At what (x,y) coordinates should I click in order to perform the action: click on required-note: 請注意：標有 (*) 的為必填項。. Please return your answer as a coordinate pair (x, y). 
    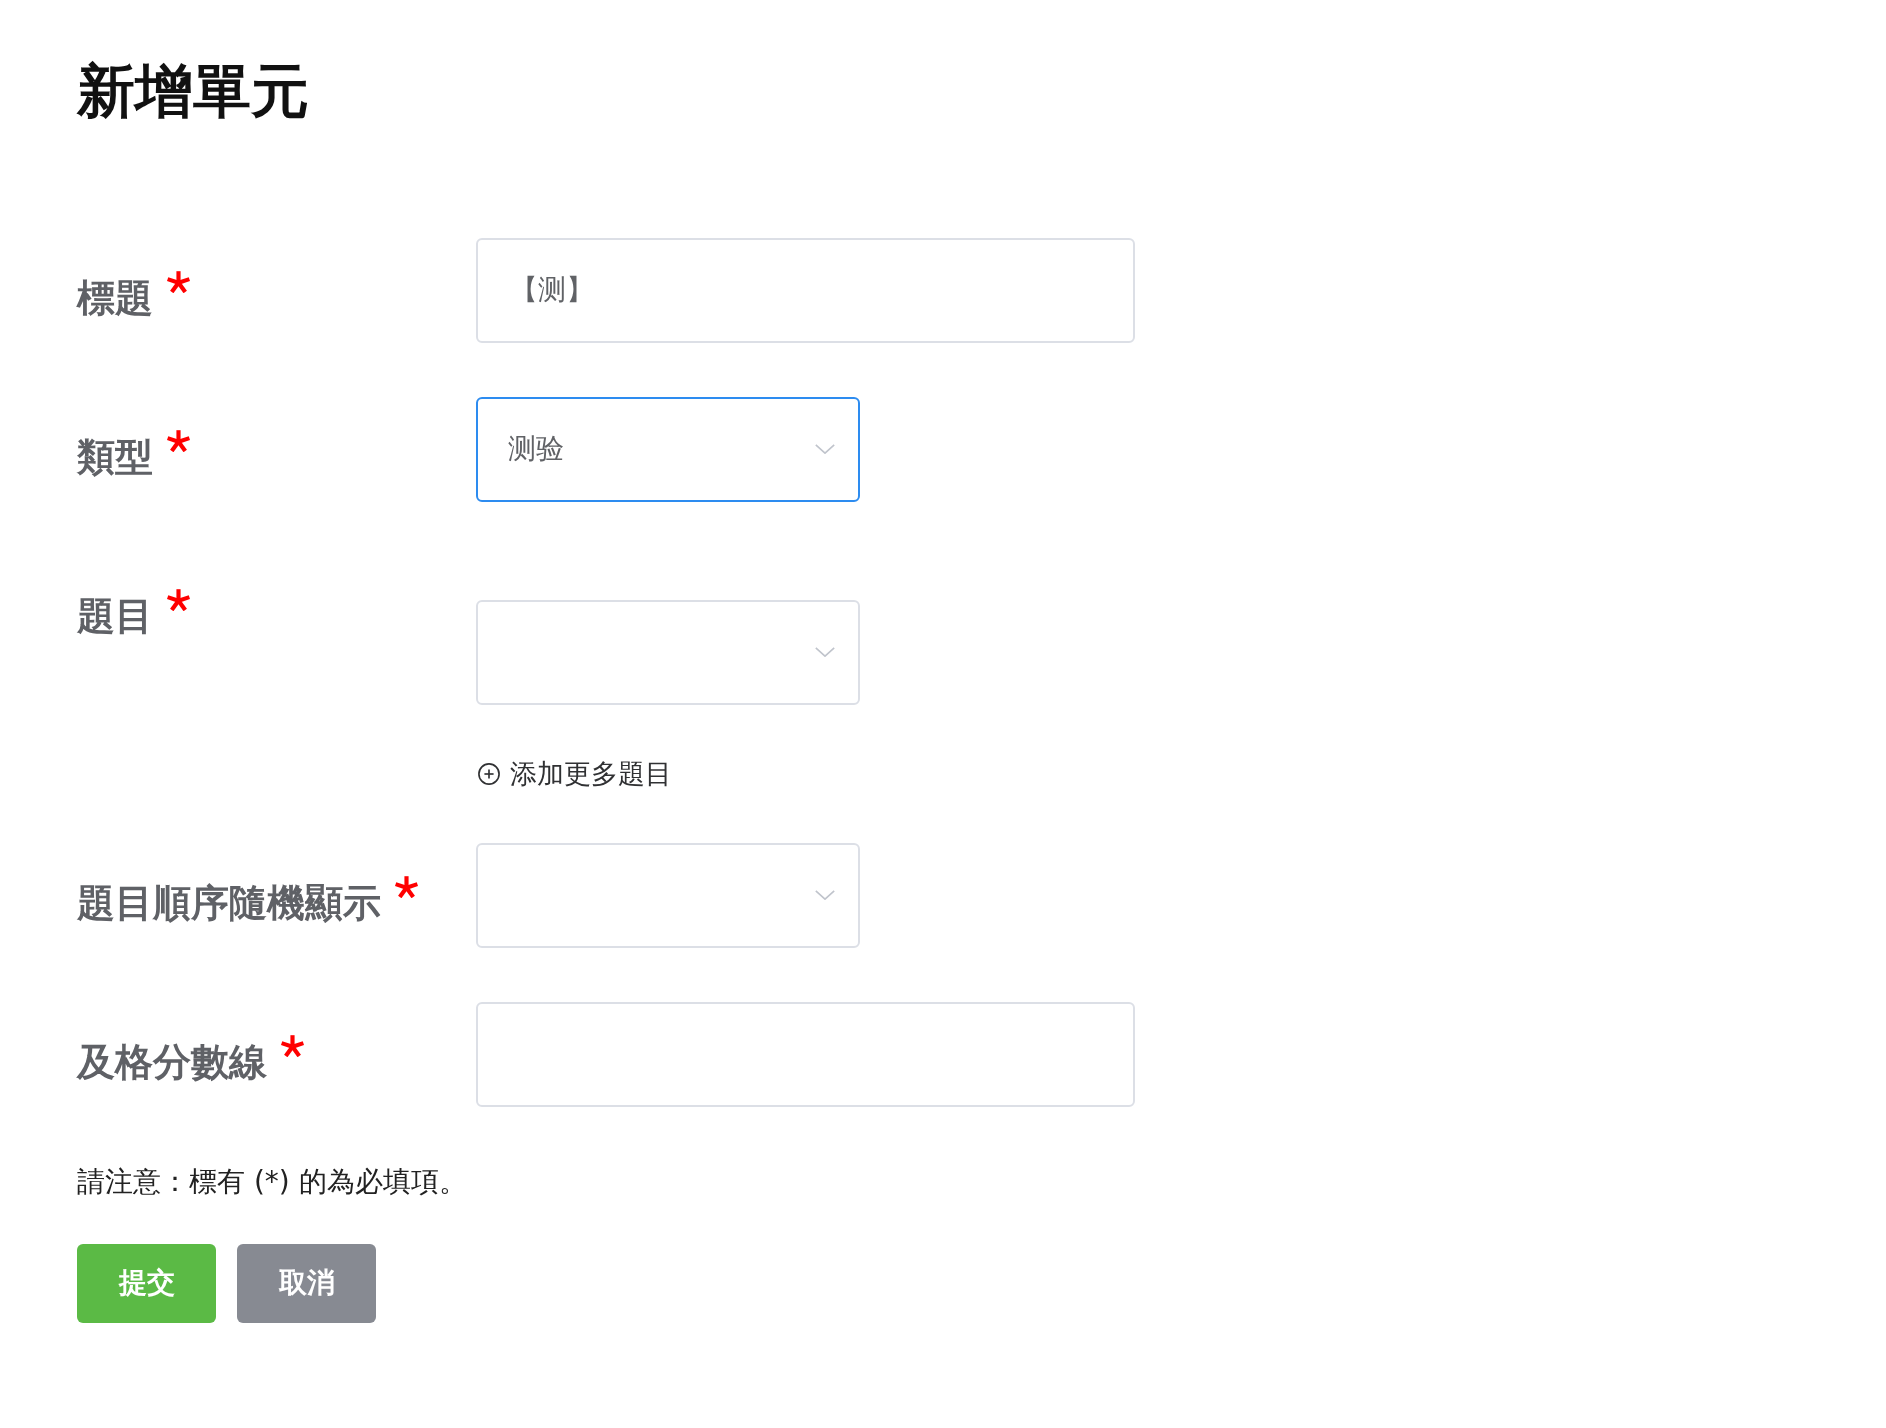
    Looking at the image, I should click on (272, 1181).